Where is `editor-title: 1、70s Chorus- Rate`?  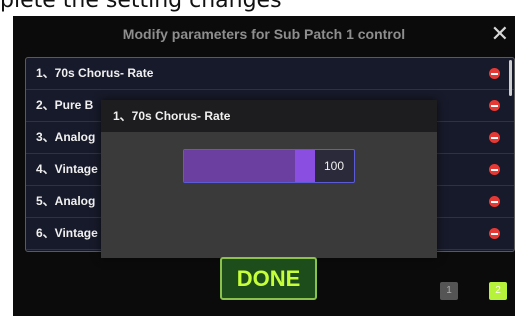
editor-title: 1、70s Chorus- Rate is located at coordinates (269, 116).